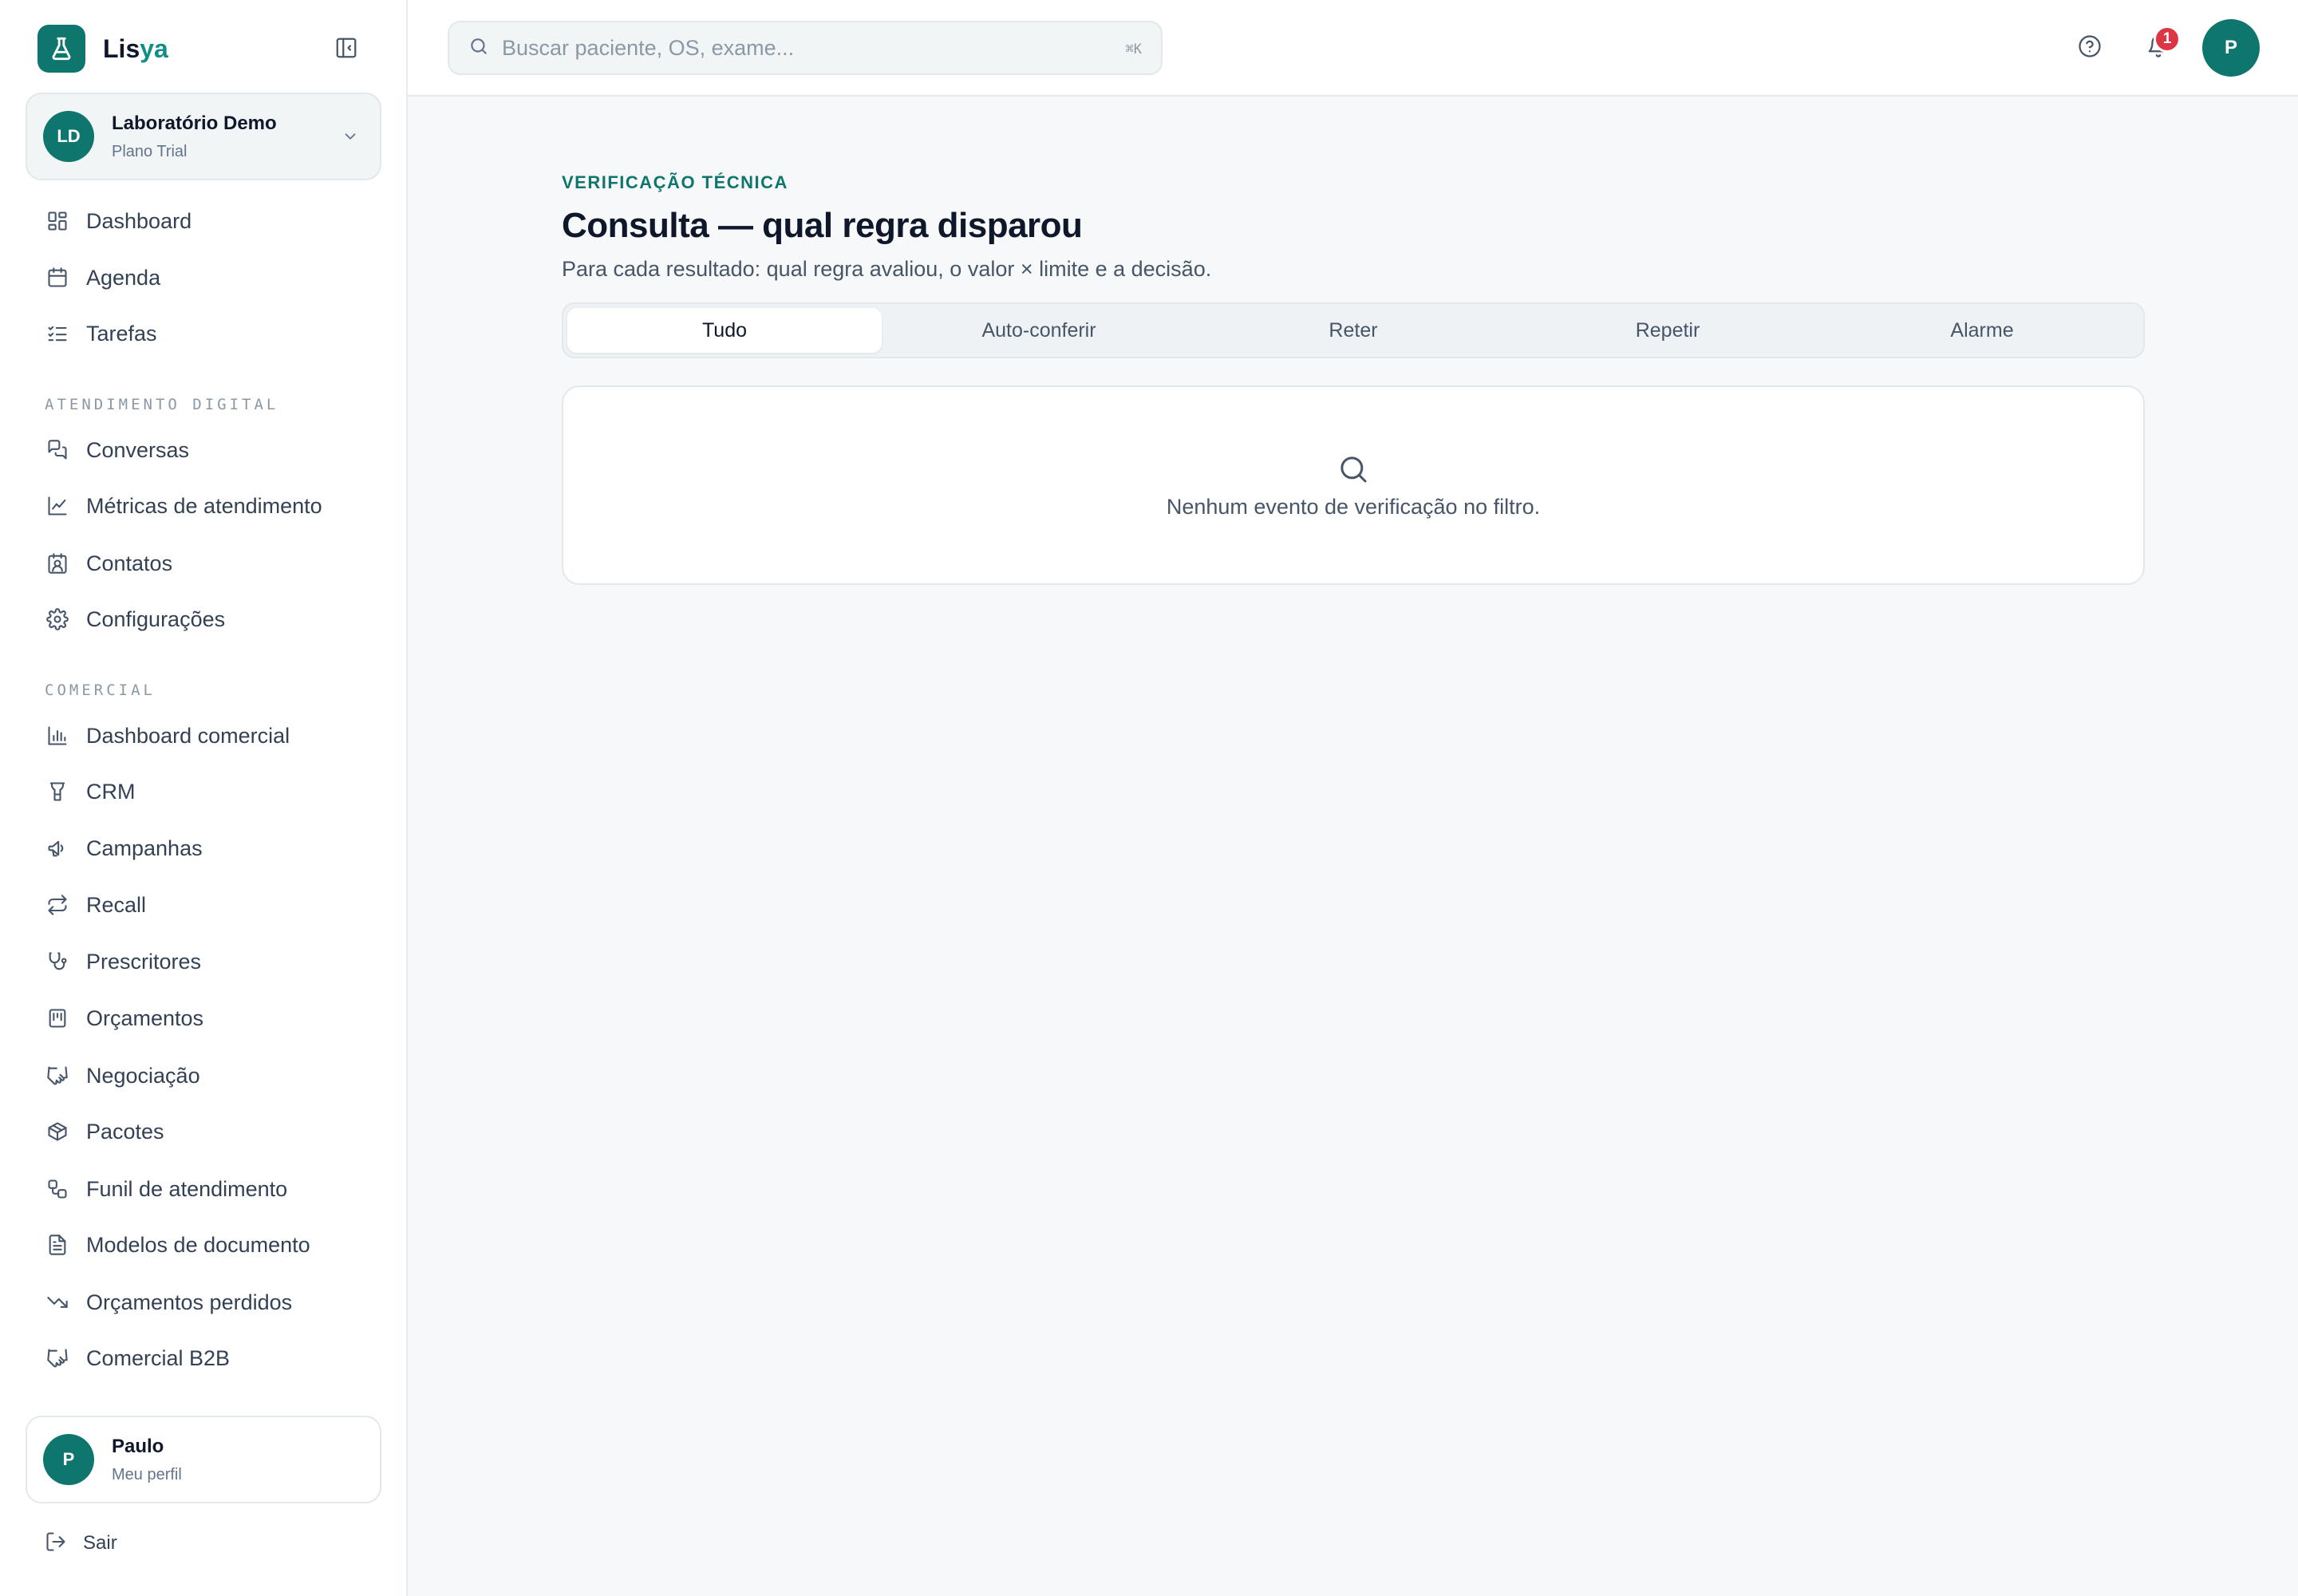 Image resolution: width=2298 pixels, height=1596 pixels. I want to click on search-input, so click(805, 48).